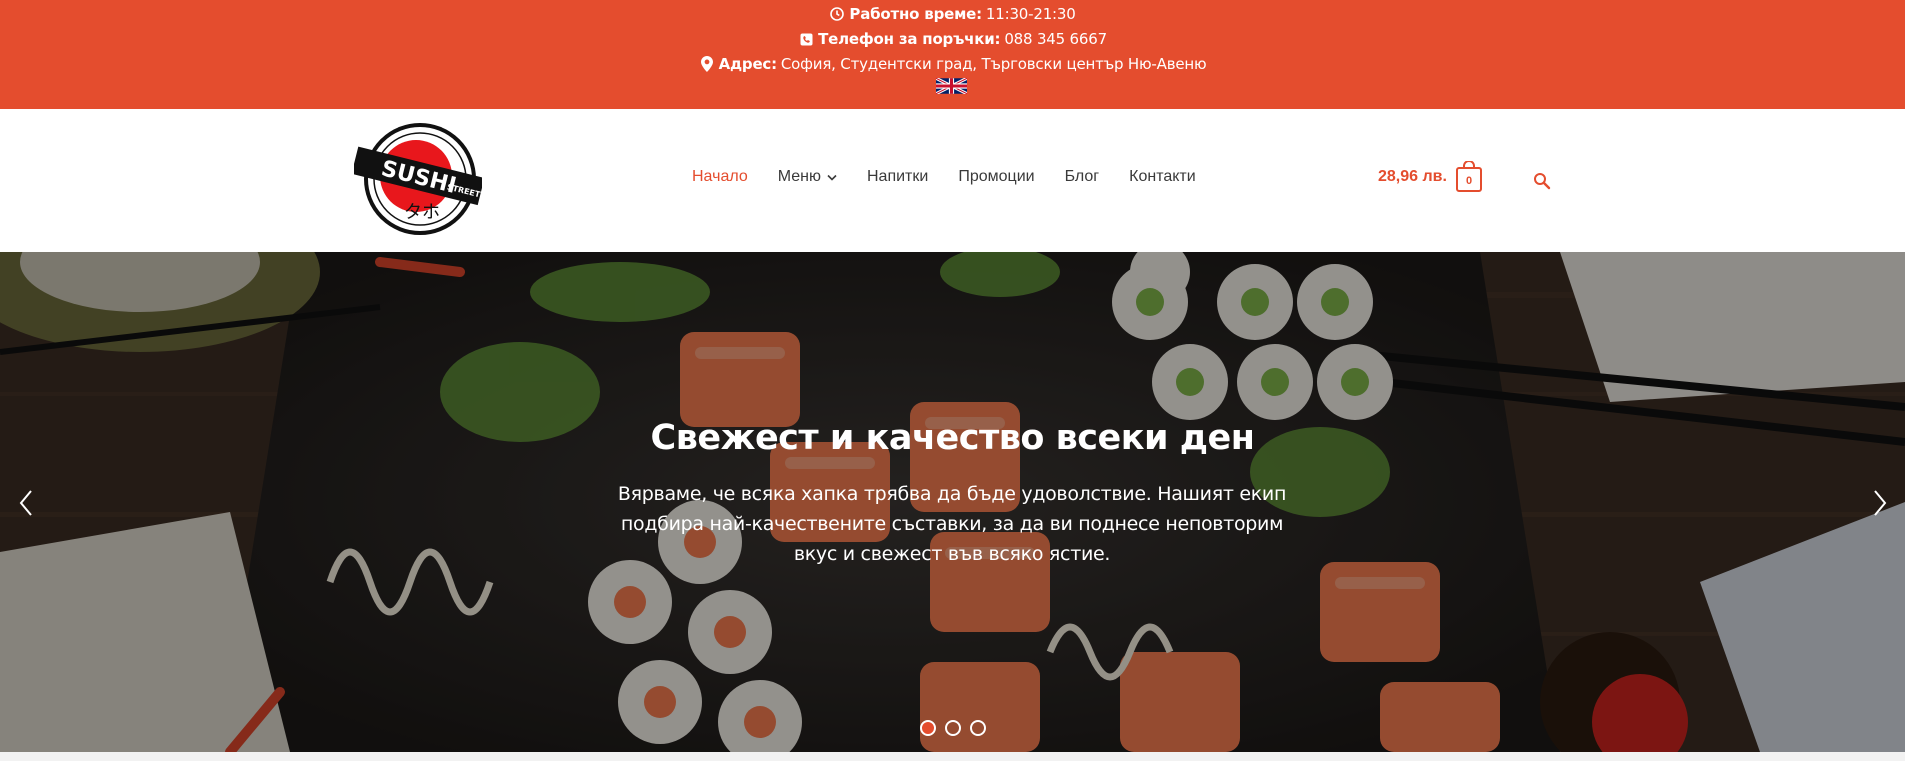  What do you see at coordinates (909, 39) in the screenshot?
I see `order-phone-label: Телефон за поръчки:` at bounding box center [909, 39].